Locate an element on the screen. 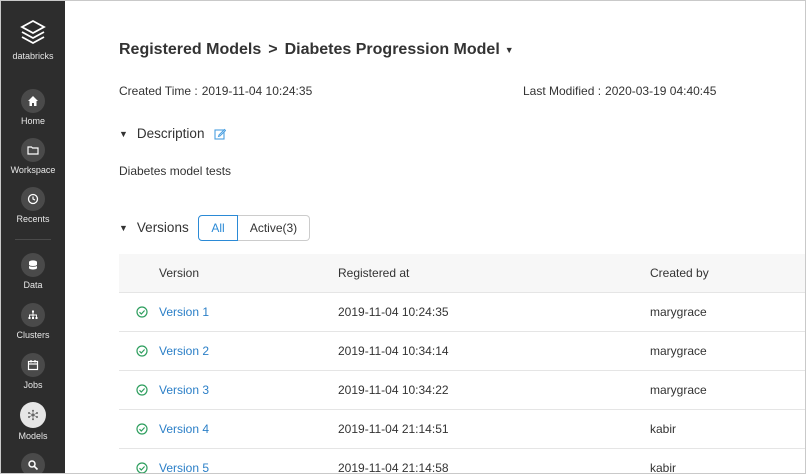 This screenshot has height=474, width=806. sidebar-item-search is located at coordinates (33, 463).